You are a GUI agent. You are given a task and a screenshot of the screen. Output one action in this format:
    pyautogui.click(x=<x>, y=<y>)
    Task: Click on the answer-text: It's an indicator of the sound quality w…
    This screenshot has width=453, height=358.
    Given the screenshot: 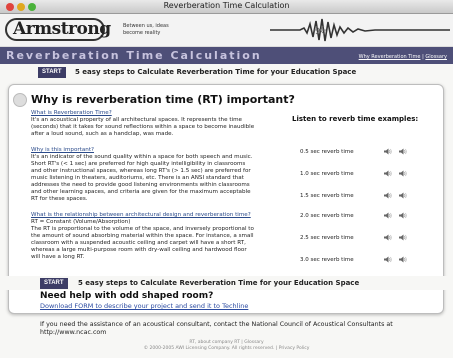 What is the action you would take?
    pyautogui.click(x=142, y=178)
    